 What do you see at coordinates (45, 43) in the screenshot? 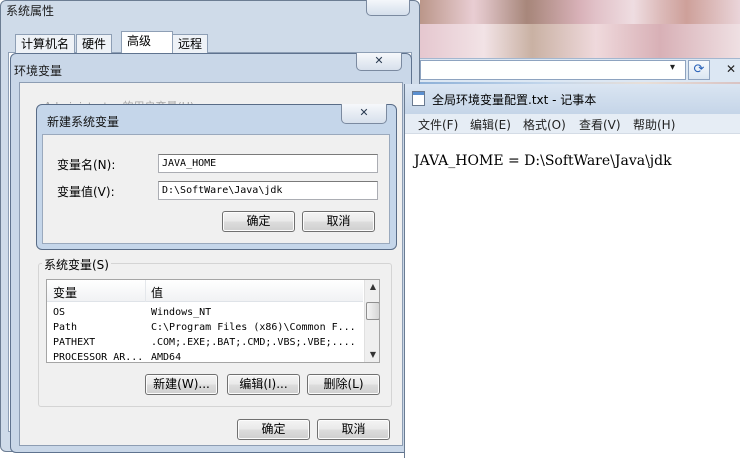
I see `tab-computer-name: 计算机名` at bounding box center [45, 43].